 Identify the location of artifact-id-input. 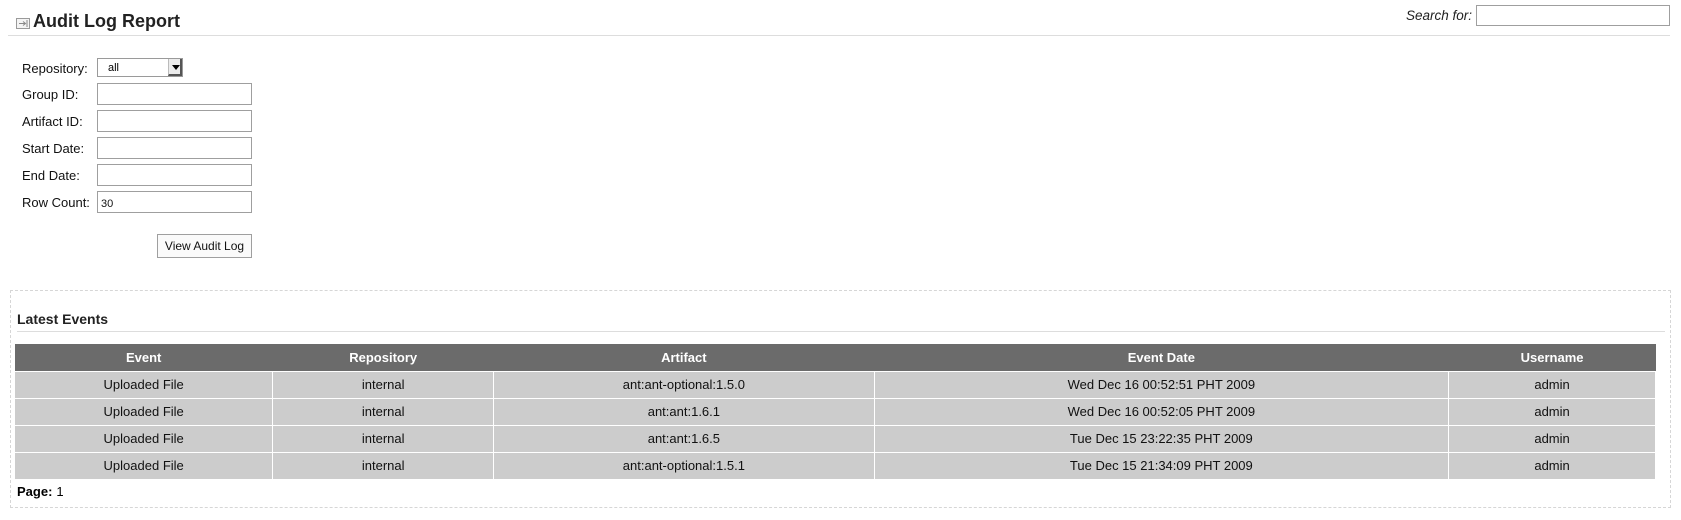
(174, 121).